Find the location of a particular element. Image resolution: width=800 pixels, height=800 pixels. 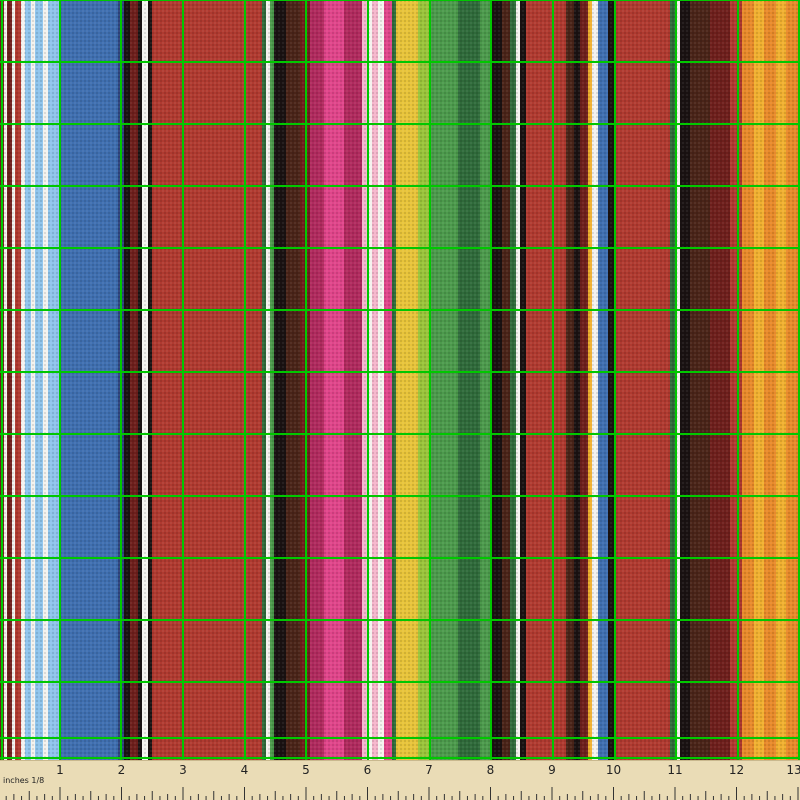

ruler-number: 13 is located at coordinates (793, 770).